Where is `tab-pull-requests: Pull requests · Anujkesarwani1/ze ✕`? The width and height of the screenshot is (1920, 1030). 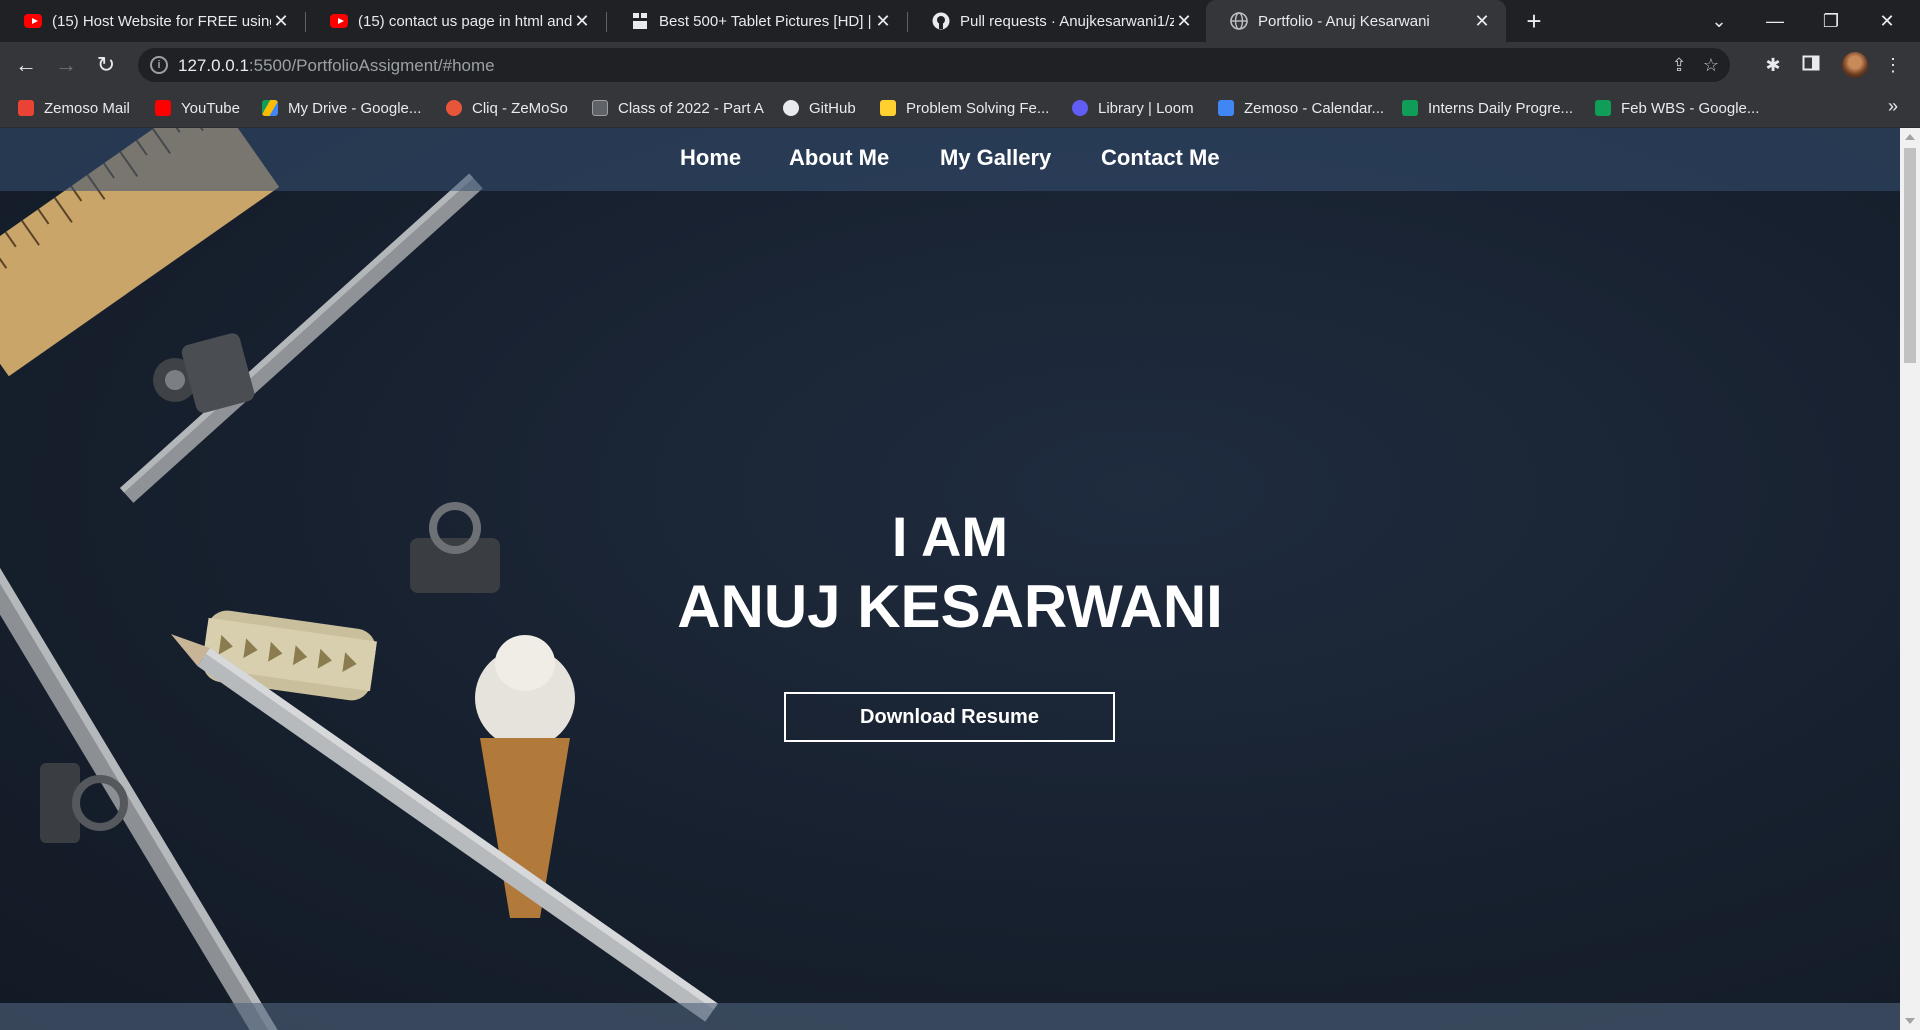
tab-pull-requests: Pull requests · Anujkesarwani1/ze ✕ is located at coordinates (1058, 21).